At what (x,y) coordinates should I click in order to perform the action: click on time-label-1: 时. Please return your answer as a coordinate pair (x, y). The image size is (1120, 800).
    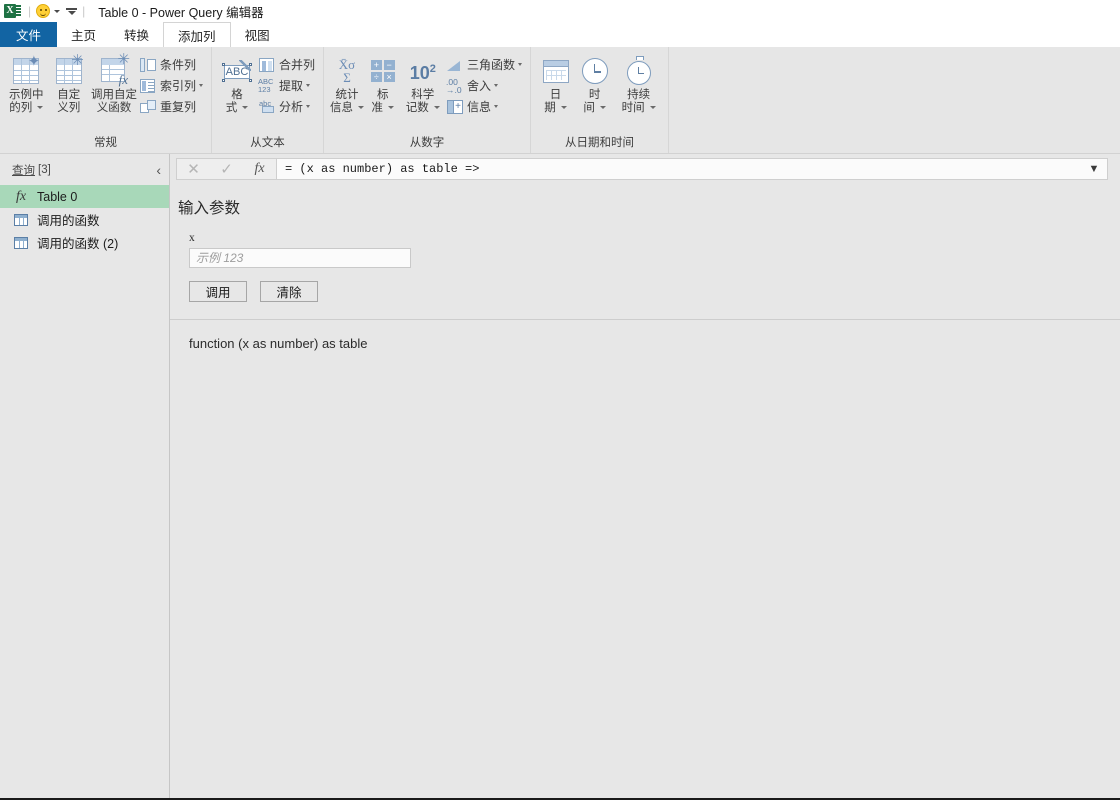
    Looking at the image, I should click on (594, 95).